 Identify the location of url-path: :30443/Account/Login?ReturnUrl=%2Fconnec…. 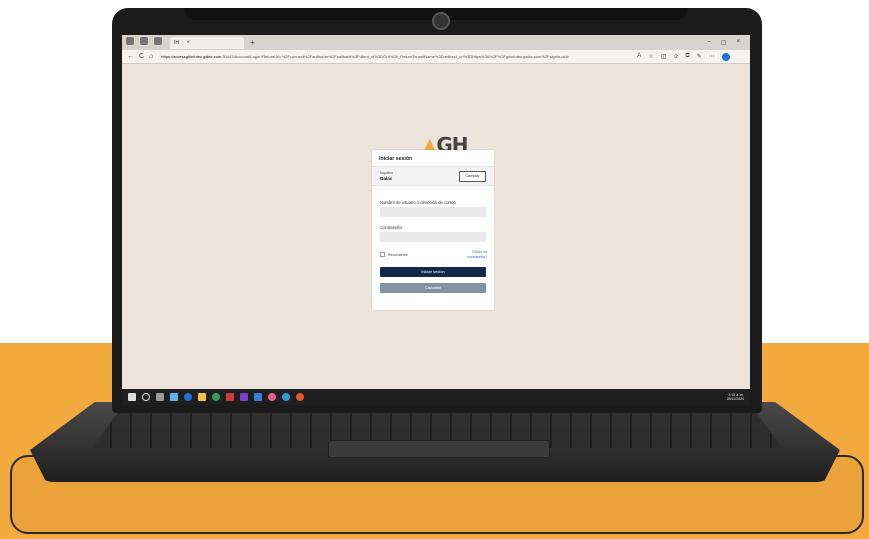
(395, 56).